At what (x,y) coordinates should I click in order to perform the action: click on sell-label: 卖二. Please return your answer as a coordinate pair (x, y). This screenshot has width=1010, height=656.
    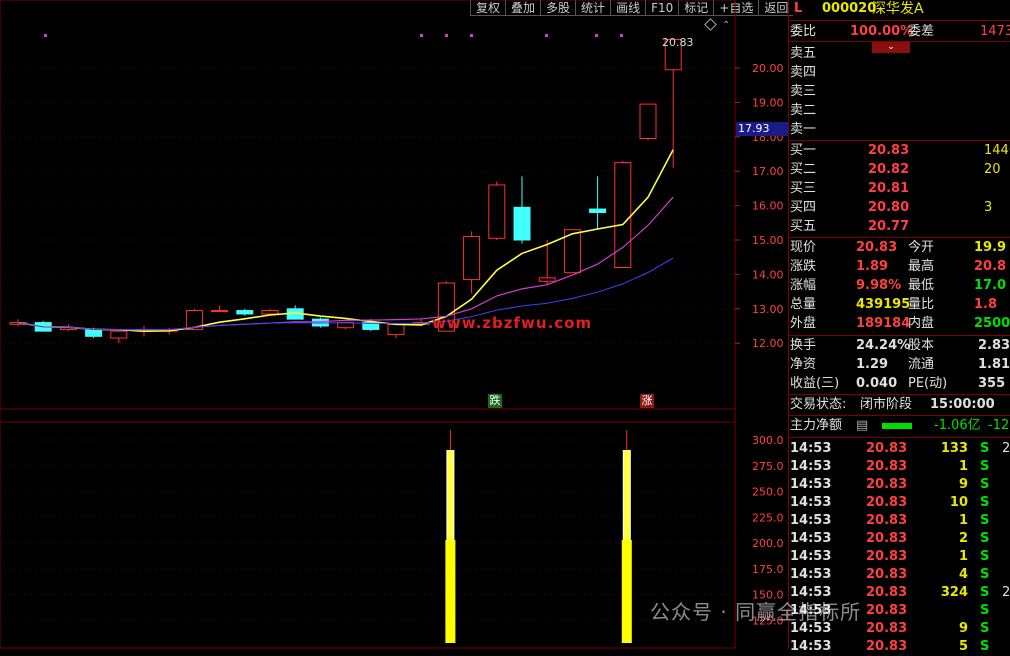
    Looking at the image, I should click on (803, 110).